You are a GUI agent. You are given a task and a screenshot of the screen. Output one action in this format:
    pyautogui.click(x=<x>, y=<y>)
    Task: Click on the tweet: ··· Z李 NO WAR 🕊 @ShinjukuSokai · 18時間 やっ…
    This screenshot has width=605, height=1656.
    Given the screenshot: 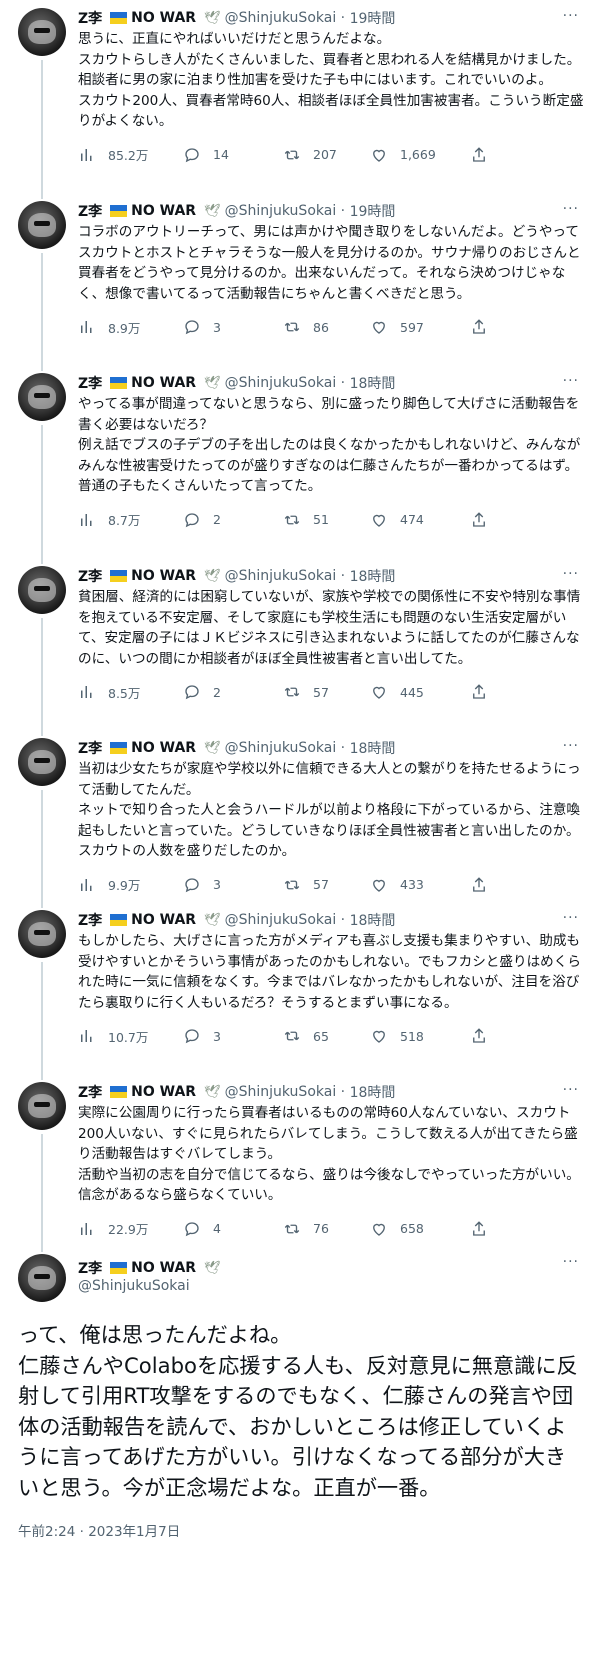 What is the action you would take?
    pyautogui.click(x=302, y=461)
    